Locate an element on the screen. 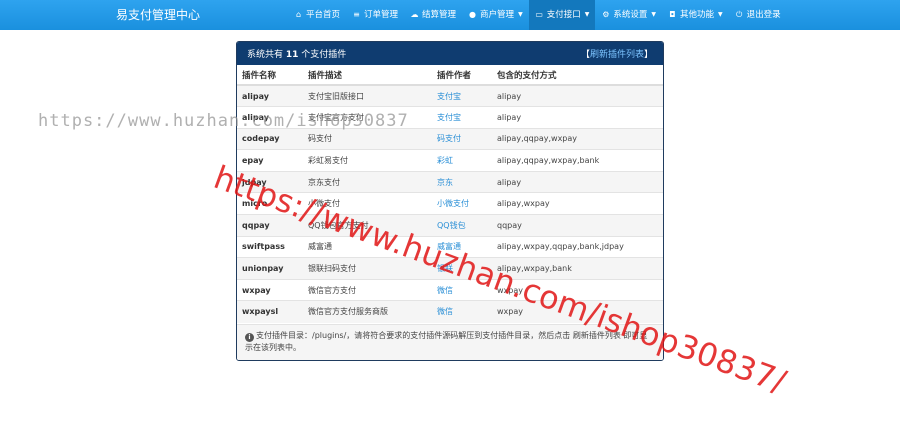 The width and height of the screenshot is (900, 440). plugin-desc: 微信官方支付服务商版 is located at coordinates (367, 311).